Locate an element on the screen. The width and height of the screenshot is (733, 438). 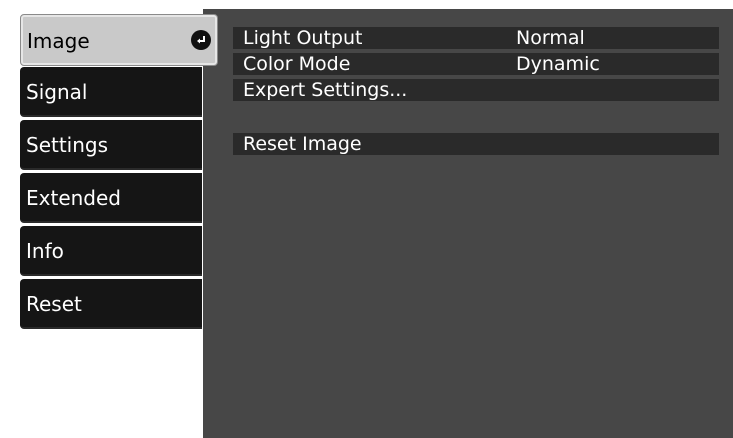
menu-row-color-mode: Color Mode Dynamic is located at coordinates (476, 64).